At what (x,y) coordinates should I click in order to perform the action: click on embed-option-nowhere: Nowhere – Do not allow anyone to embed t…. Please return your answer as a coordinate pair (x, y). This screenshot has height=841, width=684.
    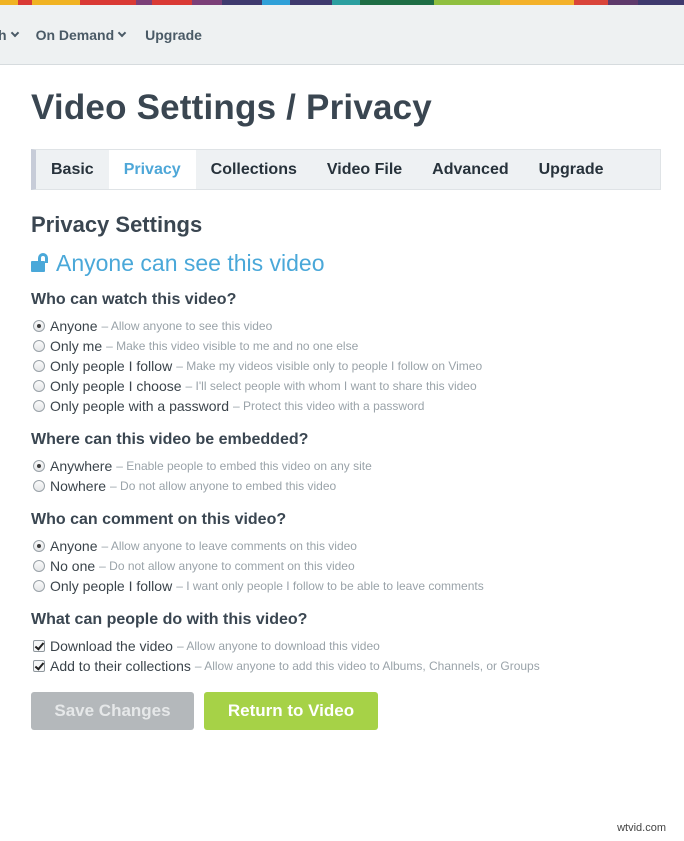
    Looking at the image, I should click on (346, 486).